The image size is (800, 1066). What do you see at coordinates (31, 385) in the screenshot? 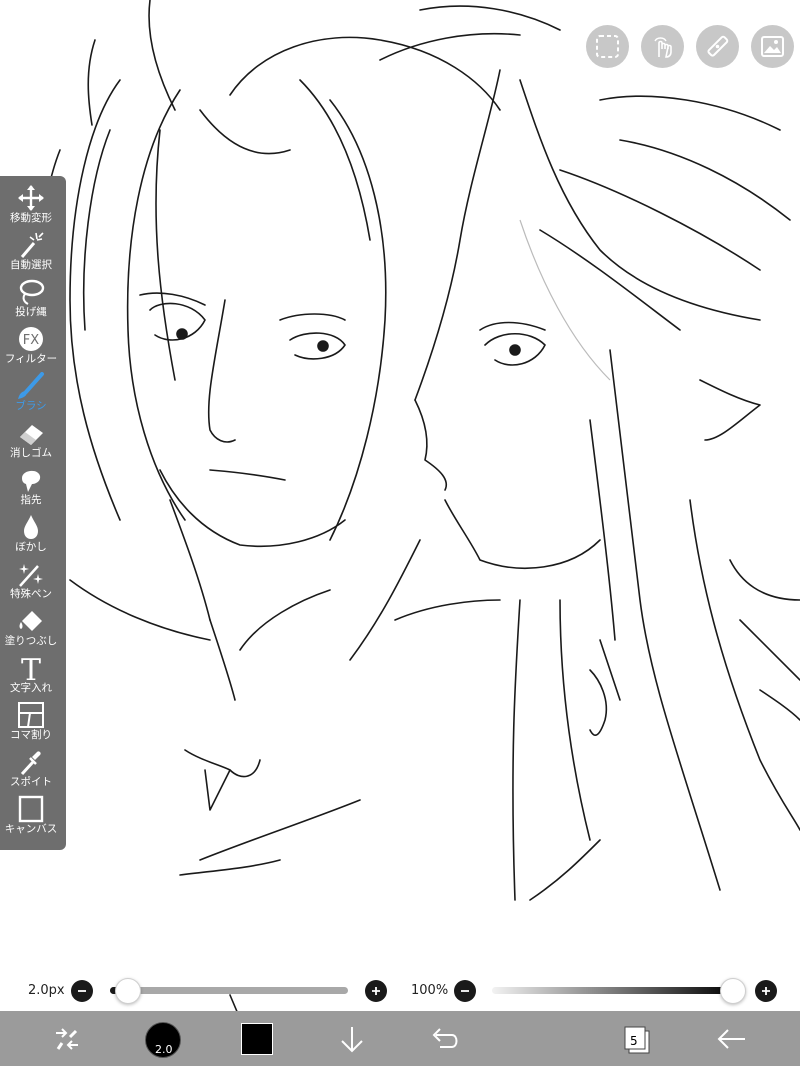
I see `brush-icon` at bounding box center [31, 385].